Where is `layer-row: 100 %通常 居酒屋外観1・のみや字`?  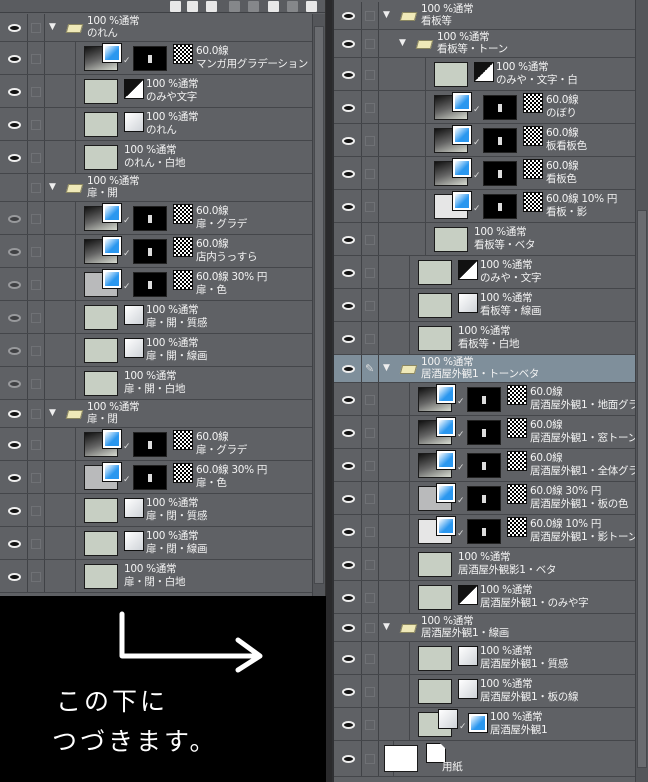 layer-row: 100 %通常 居酒屋外観1・のみや字 is located at coordinates (484, 597).